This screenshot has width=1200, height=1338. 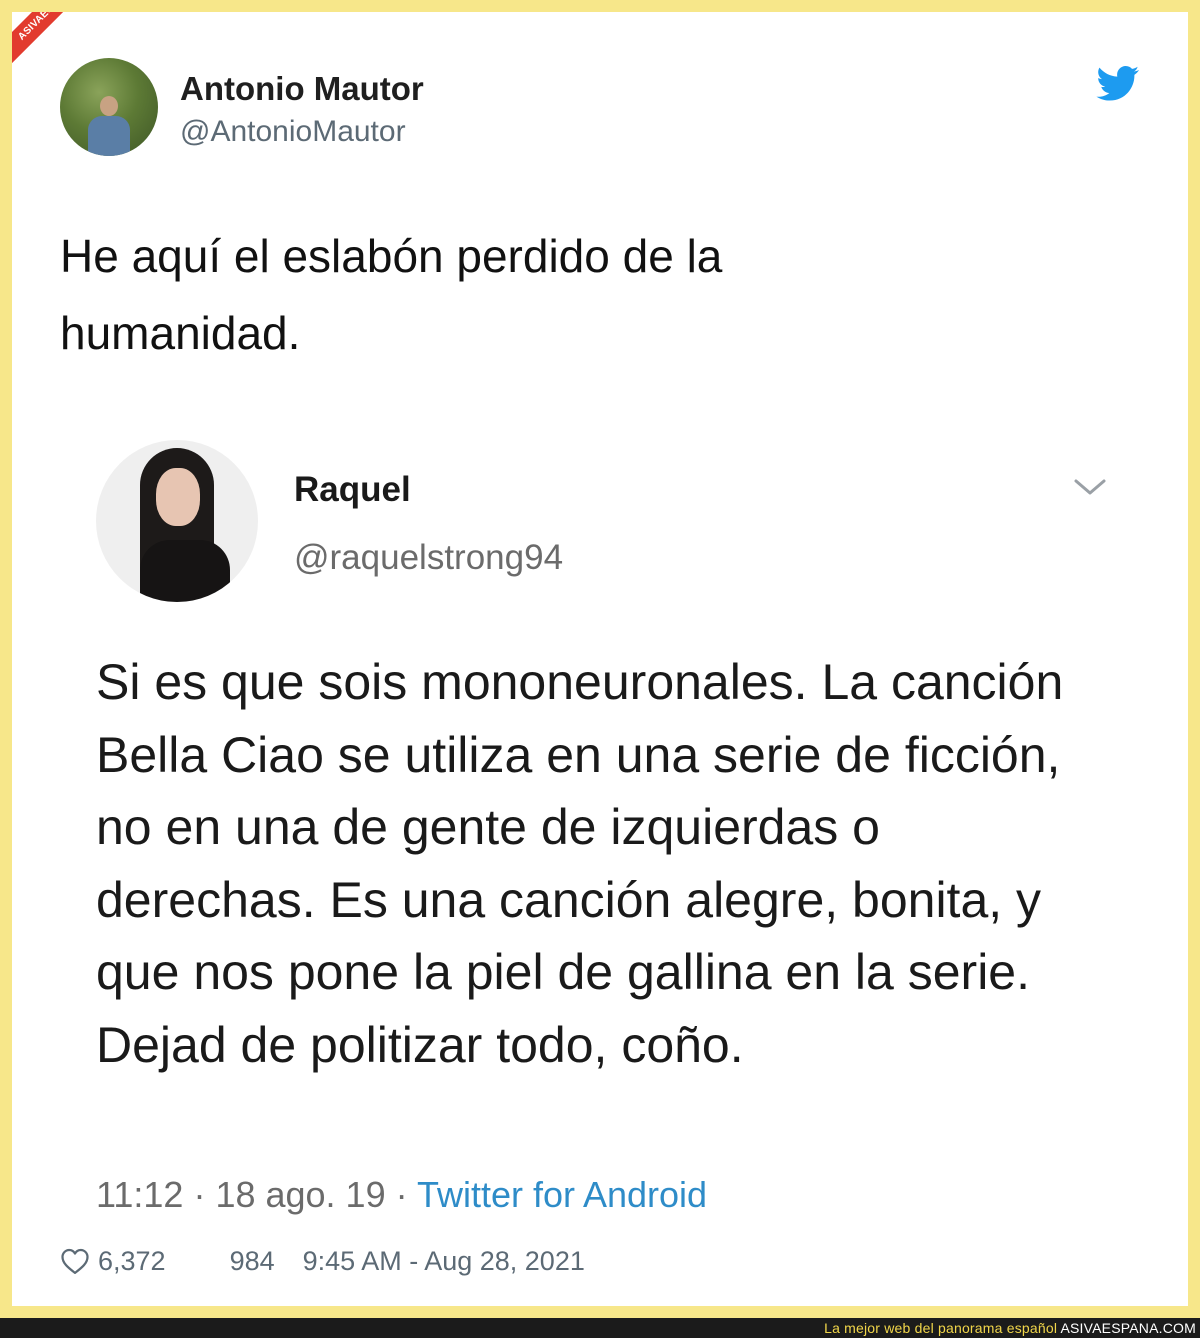 I want to click on tweet-stats: 6,372 984 9:45 AM - Aug 28, 2021, so click(x=322, y=1261).